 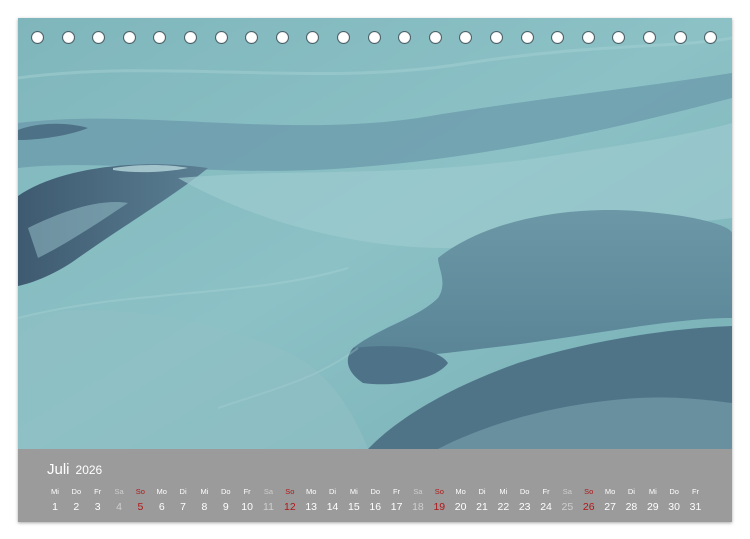 What do you see at coordinates (140, 500) in the screenshot?
I see `day-cell: So 5` at bounding box center [140, 500].